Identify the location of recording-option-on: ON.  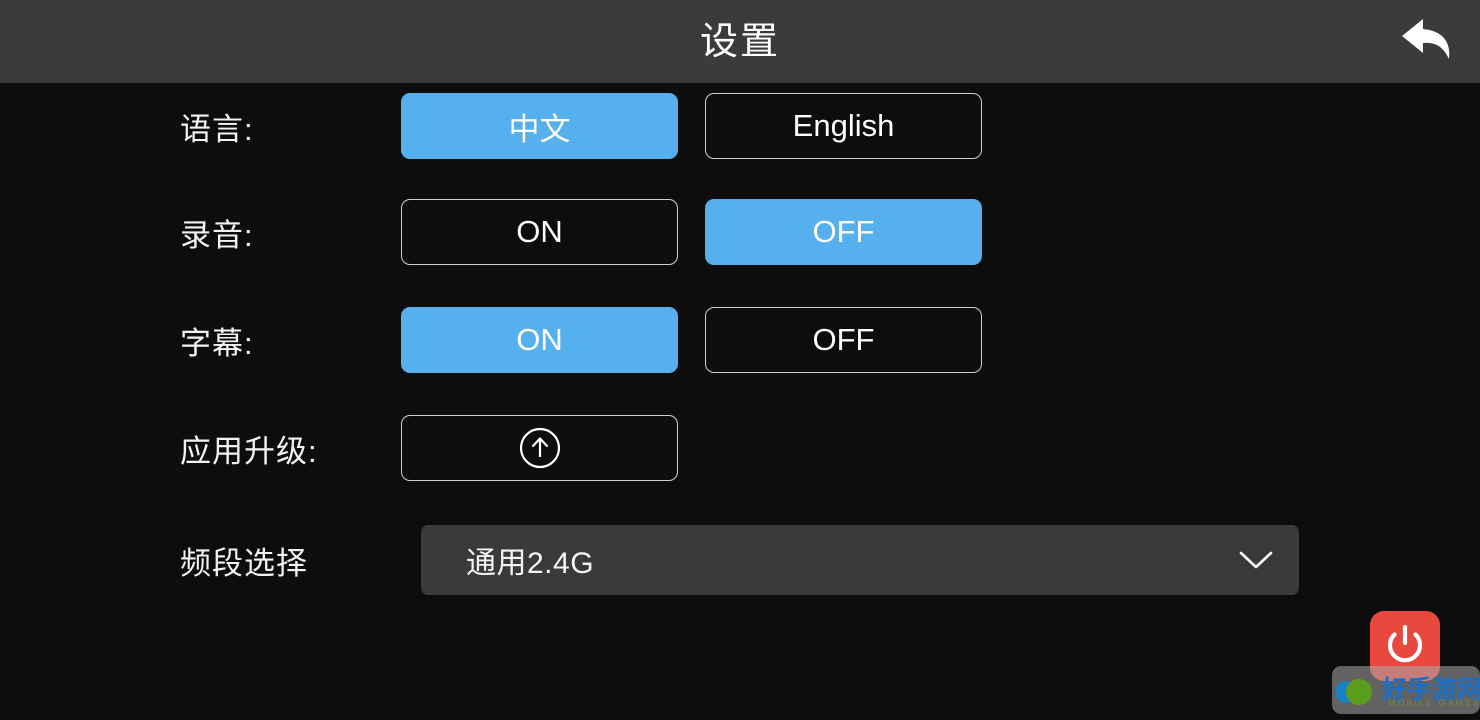
(539, 232).